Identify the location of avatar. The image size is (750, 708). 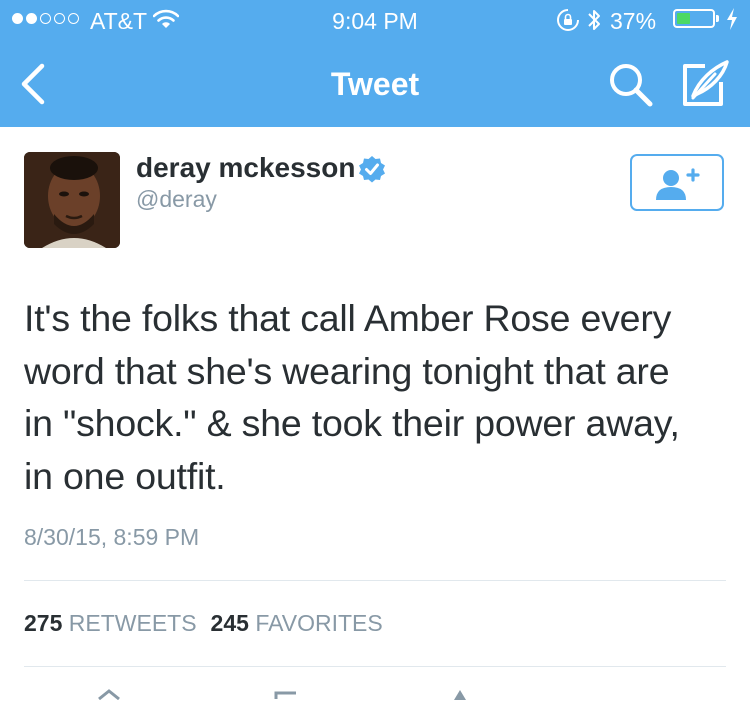
(72, 200).